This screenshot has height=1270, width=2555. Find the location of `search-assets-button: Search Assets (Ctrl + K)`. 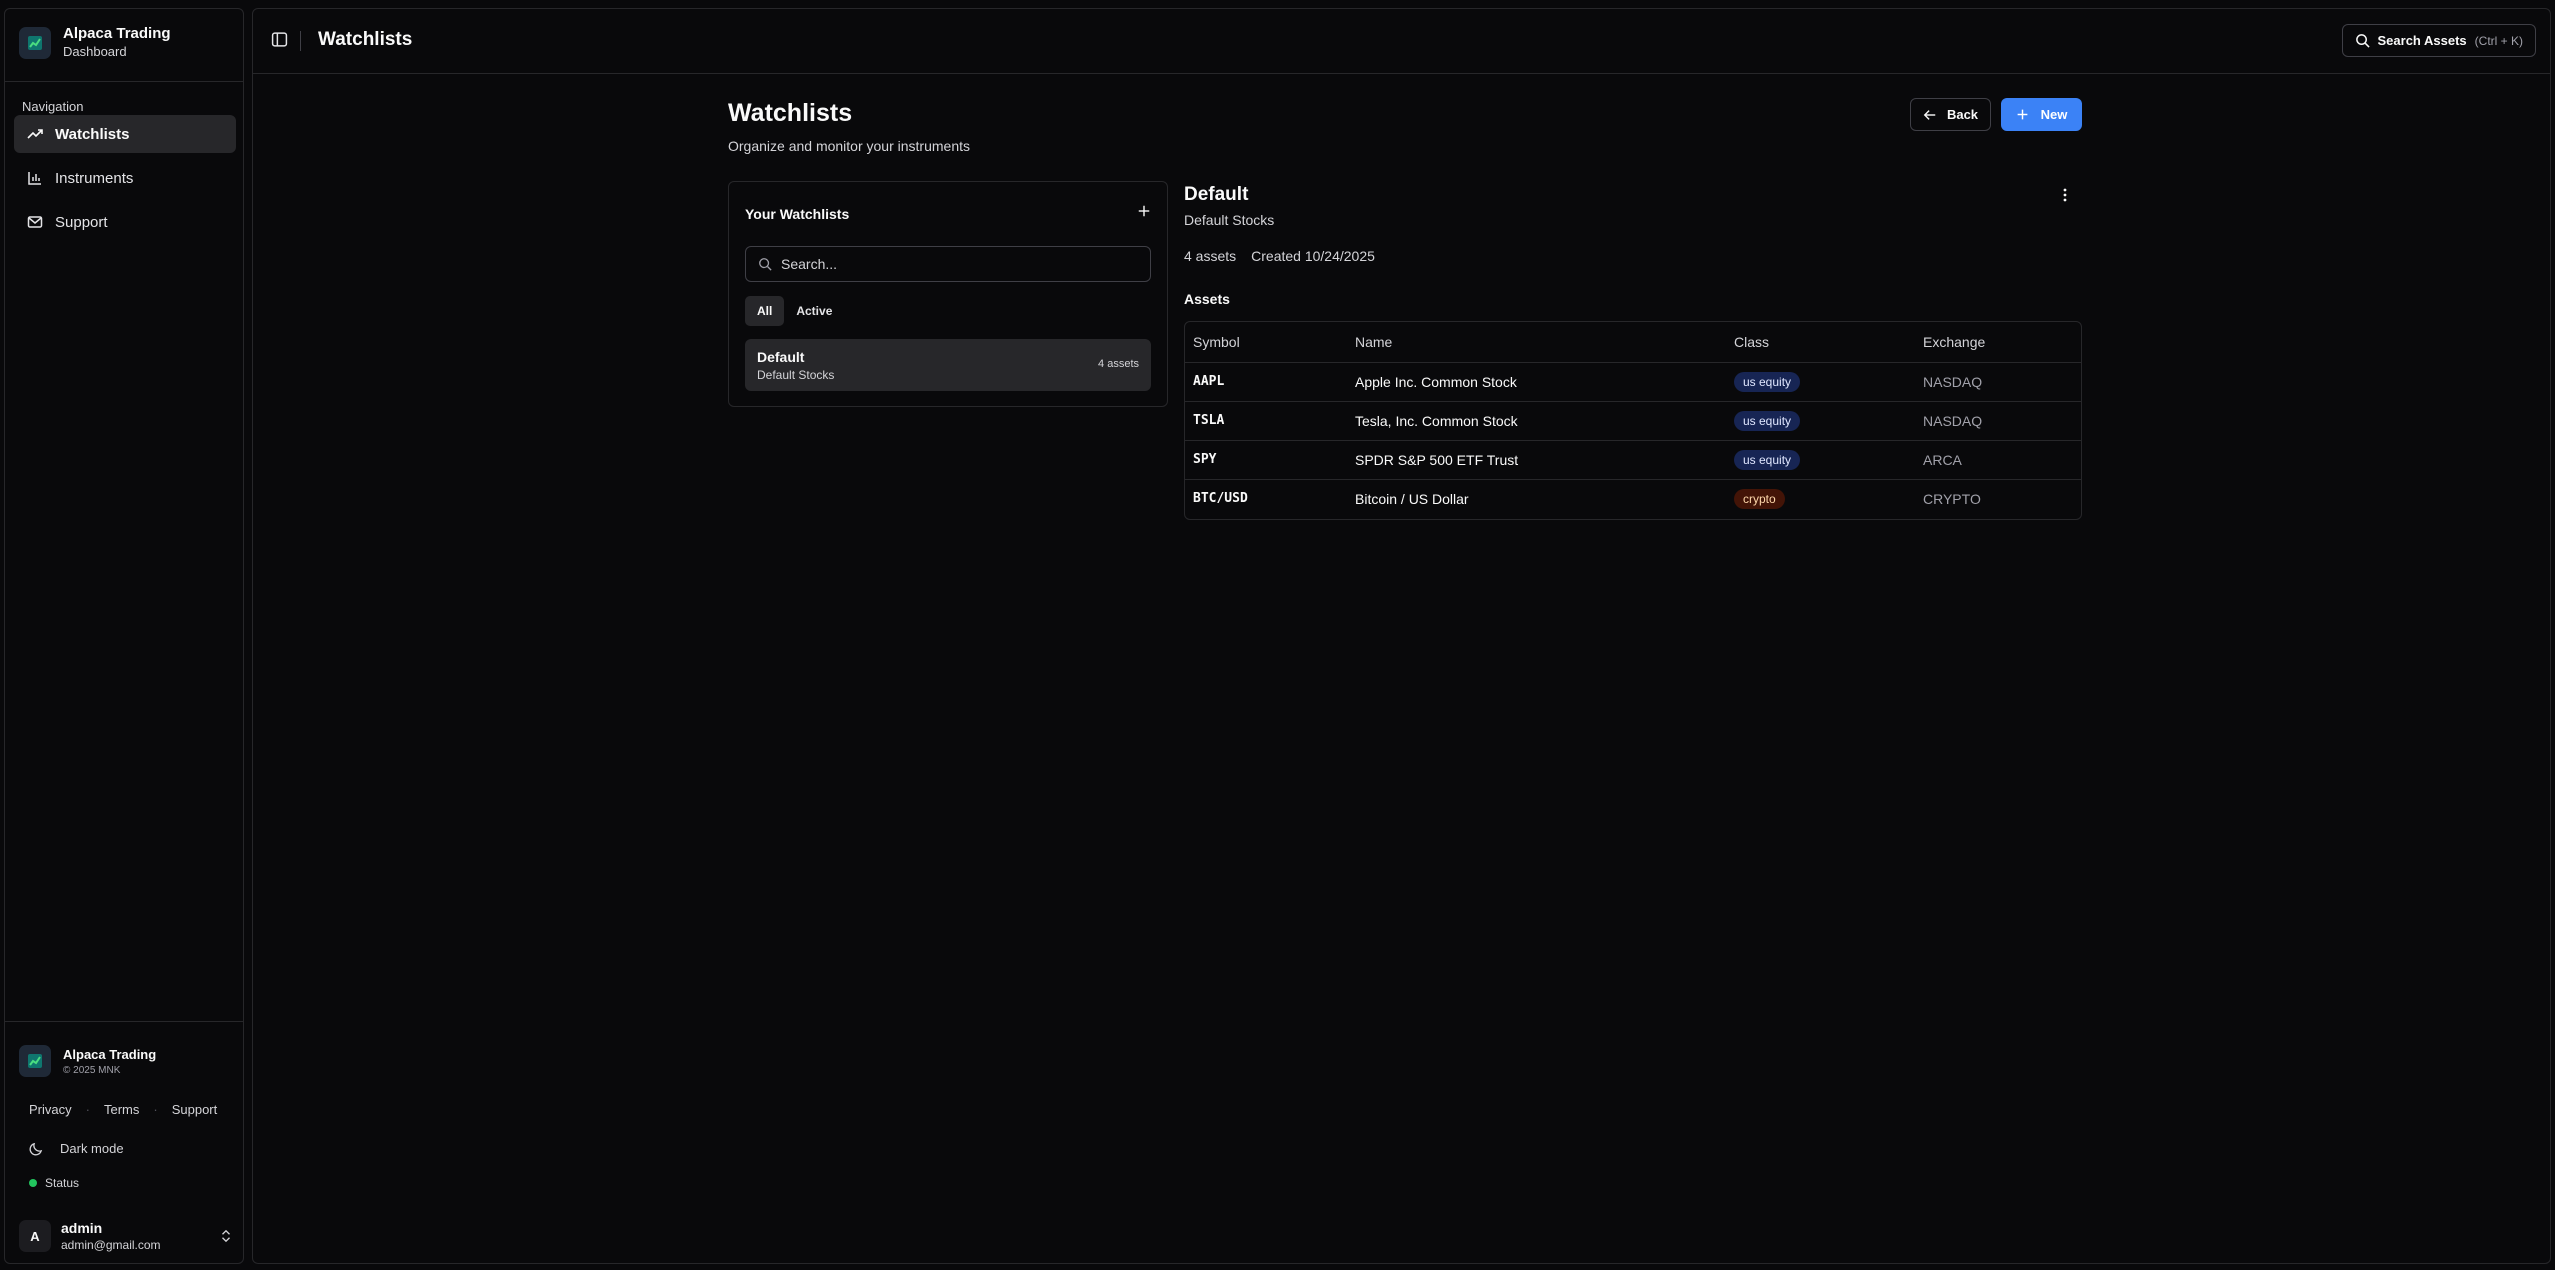

search-assets-button: Search Assets (Ctrl + K) is located at coordinates (2438, 40).